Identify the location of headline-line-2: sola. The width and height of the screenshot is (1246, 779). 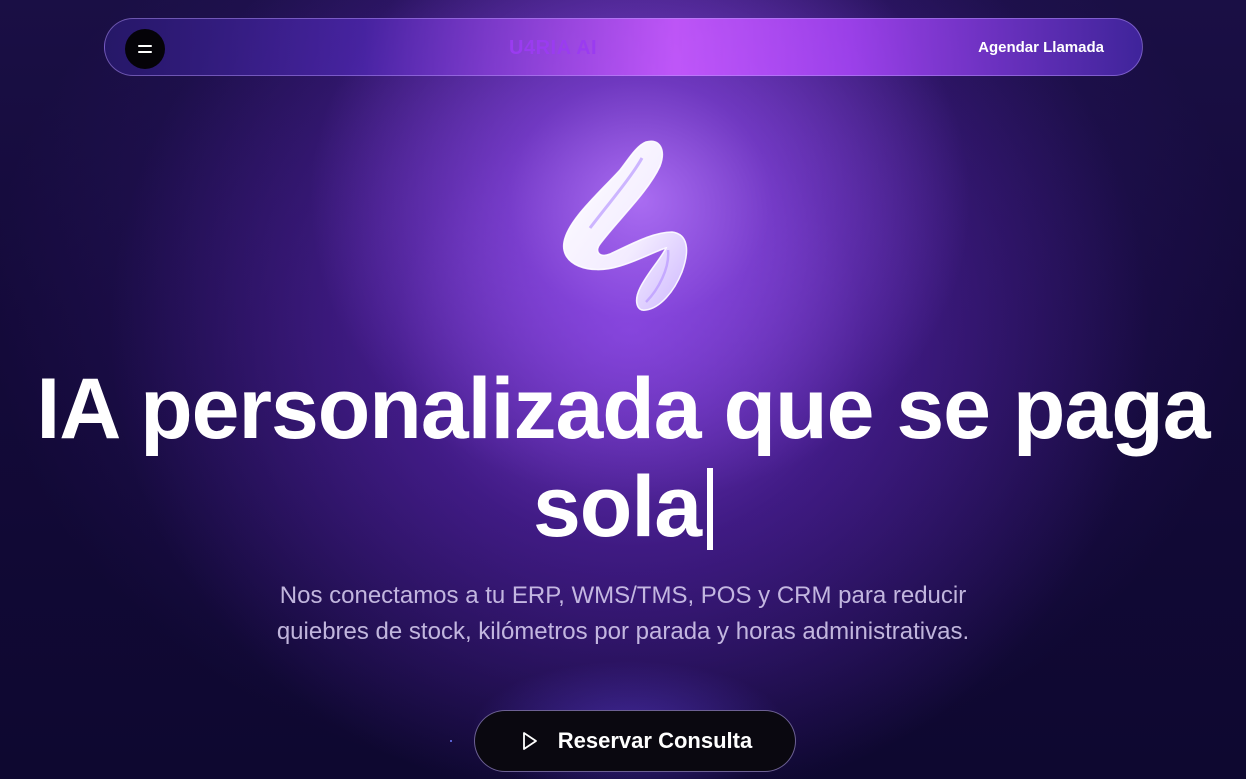
(617, 507).